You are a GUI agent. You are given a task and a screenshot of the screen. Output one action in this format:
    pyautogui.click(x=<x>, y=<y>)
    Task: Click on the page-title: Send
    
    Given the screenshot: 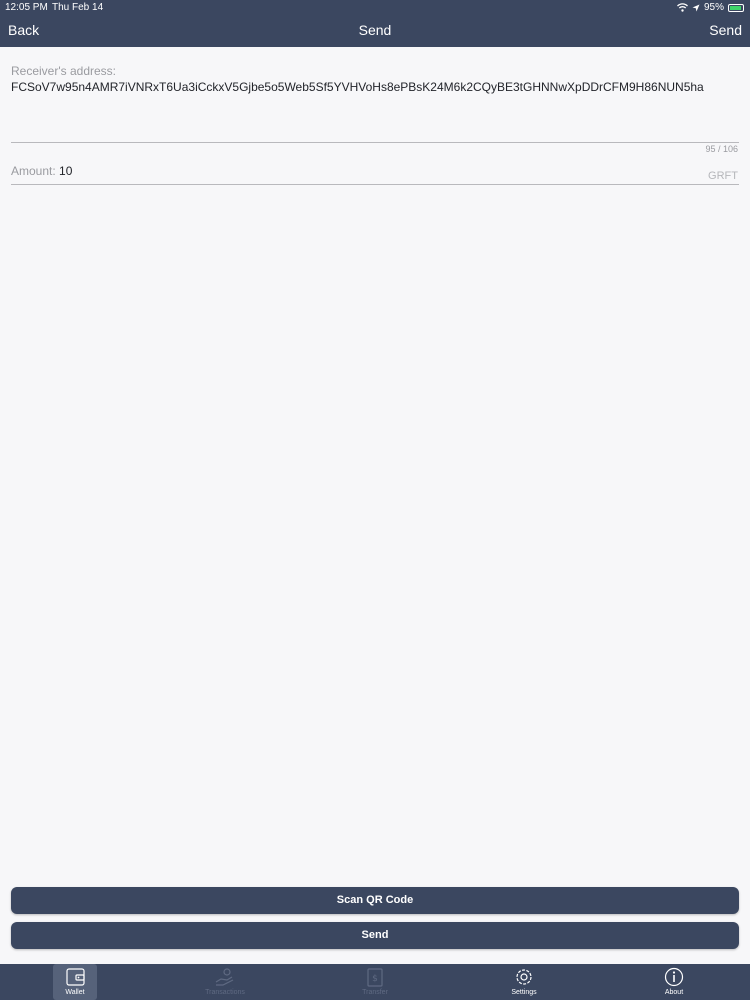 What is the action you would take?
    pyautogui.click(x=375, y=30)
    